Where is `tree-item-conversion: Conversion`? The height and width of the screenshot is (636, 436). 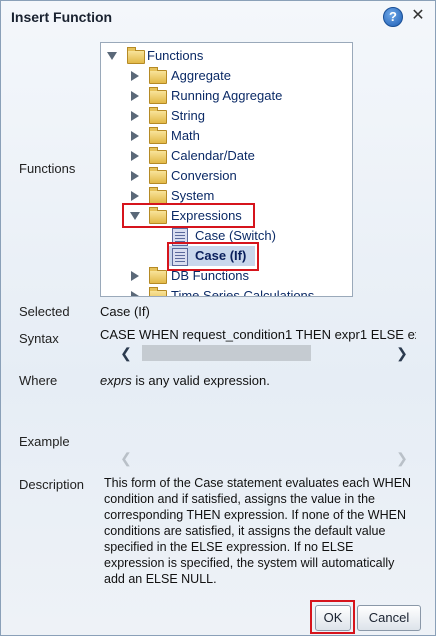 tree-item-conversion: Conversion is located at coordinates (216, 176).